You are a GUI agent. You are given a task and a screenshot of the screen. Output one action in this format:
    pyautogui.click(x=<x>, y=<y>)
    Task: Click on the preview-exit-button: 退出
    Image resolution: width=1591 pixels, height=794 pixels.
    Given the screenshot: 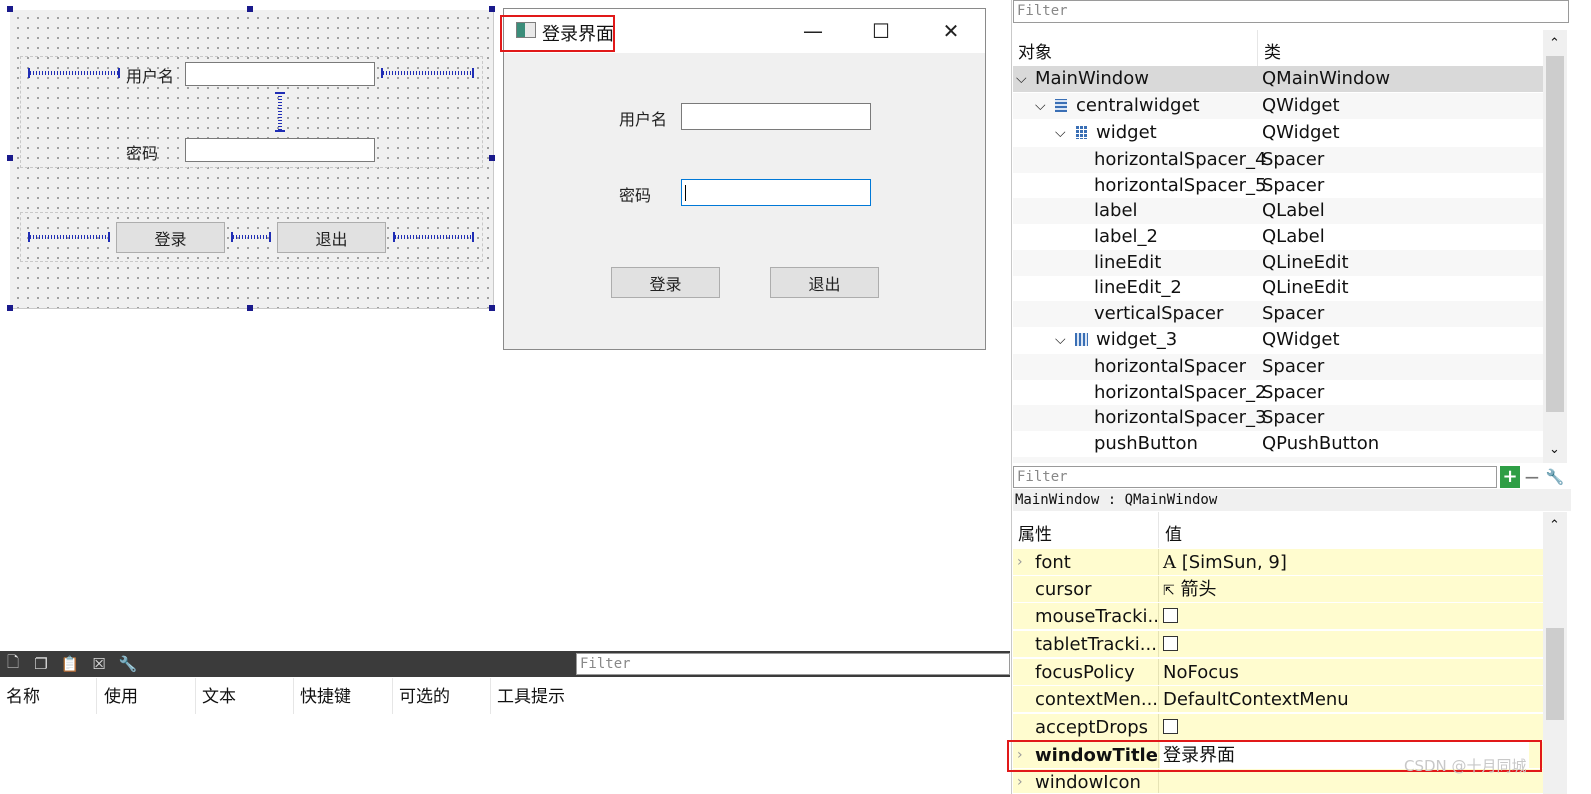 What is the action you would take?
    pyautogui.click(x=824, y=282)
    